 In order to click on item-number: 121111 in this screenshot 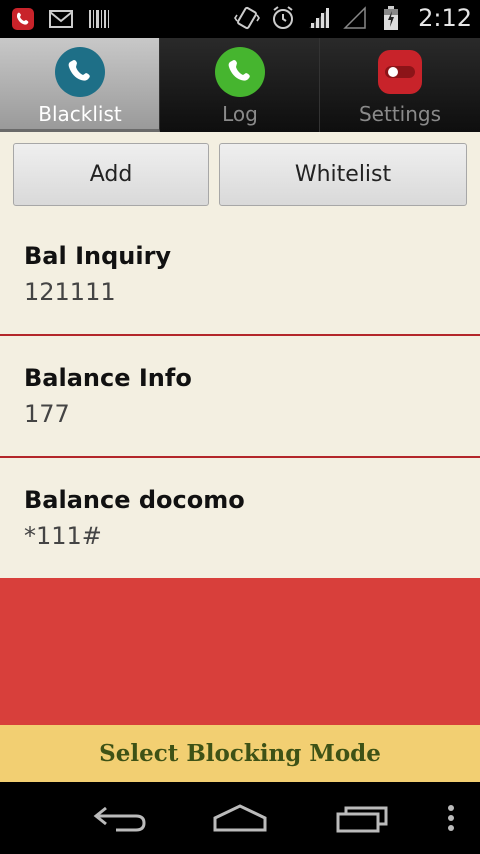, I will do `click(70, 292)`.